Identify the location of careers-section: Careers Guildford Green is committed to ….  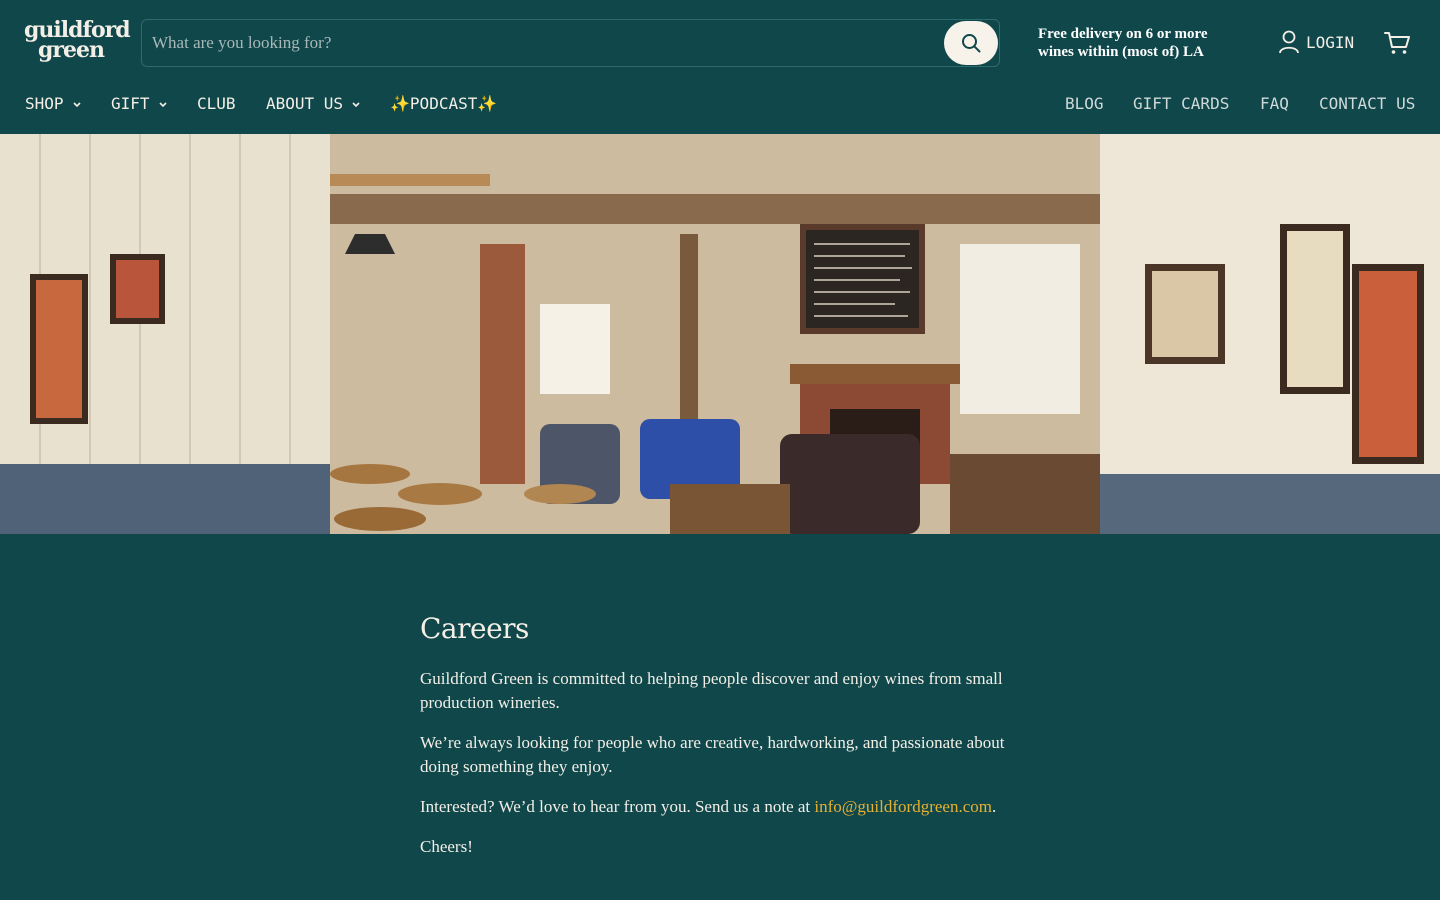
(725, 743).